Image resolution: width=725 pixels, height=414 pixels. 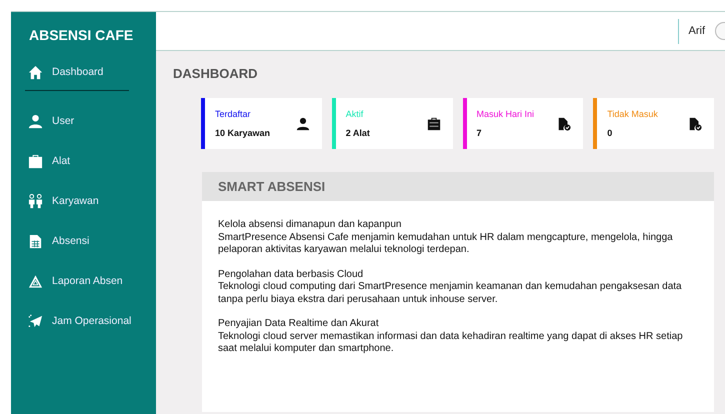 What do you see at coordinates (83, 121) in the screenshot?
I see `sidebar-item: User` at bounding box center [83, 121].